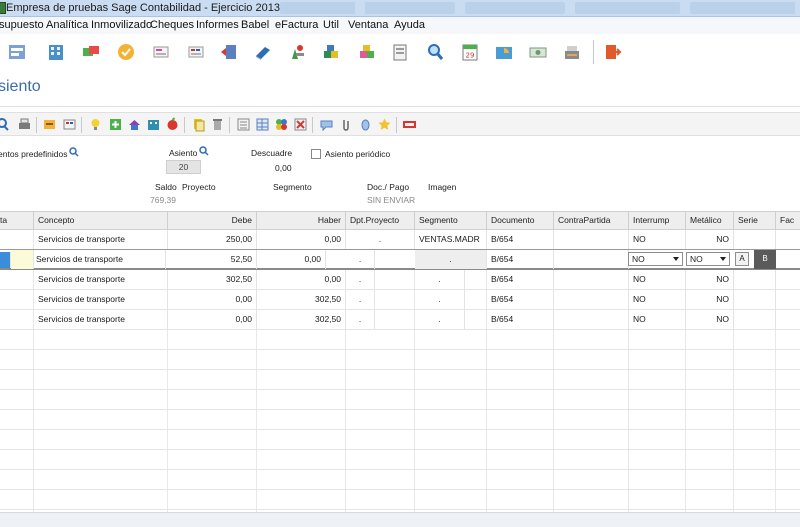 The image size is (800, 527). What do you see at coordinates (217, 124) in the screenshot?
I see `trash-icon` at bounding box center [217, 124].